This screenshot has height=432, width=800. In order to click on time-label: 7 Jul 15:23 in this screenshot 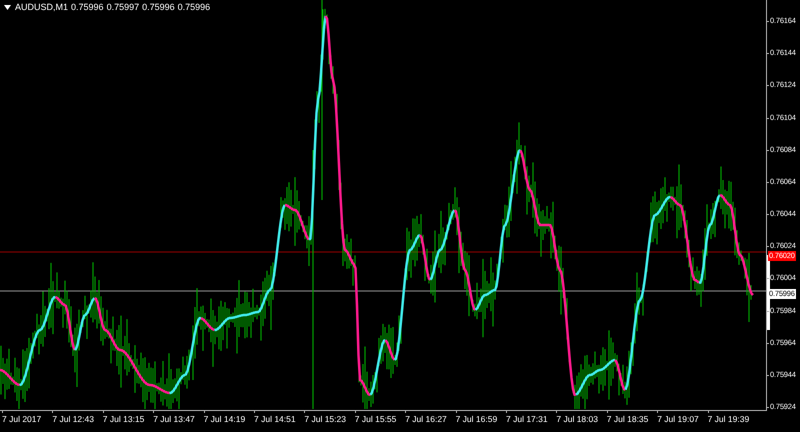, I will do `click(325, 419)`.